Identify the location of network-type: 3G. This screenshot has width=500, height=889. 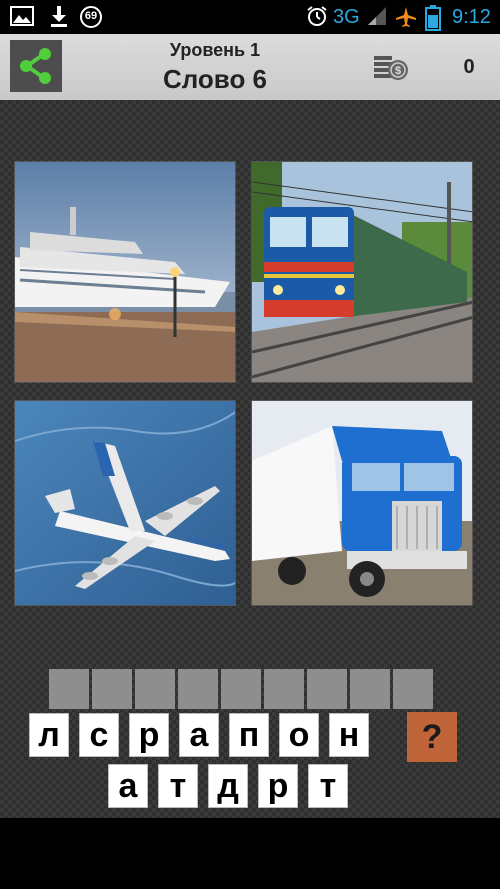
(346, 17).